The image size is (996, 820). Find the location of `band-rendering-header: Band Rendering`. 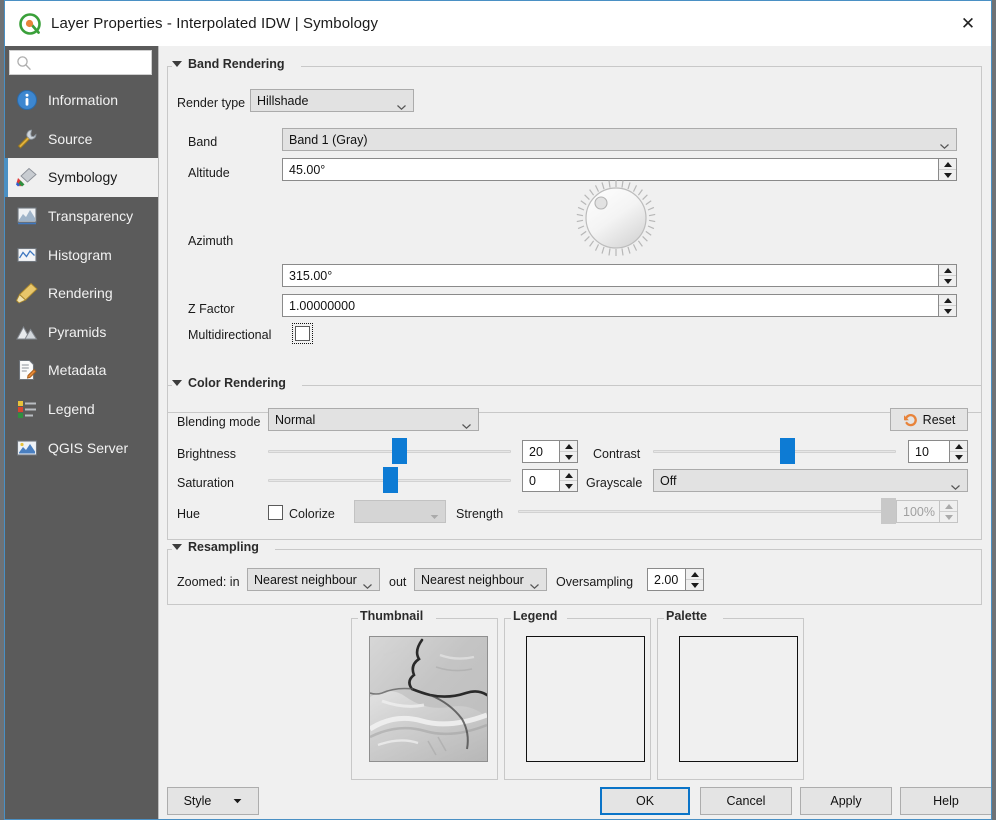

band-rendering-header: Band Rendering is located at coordinates (232, 64).